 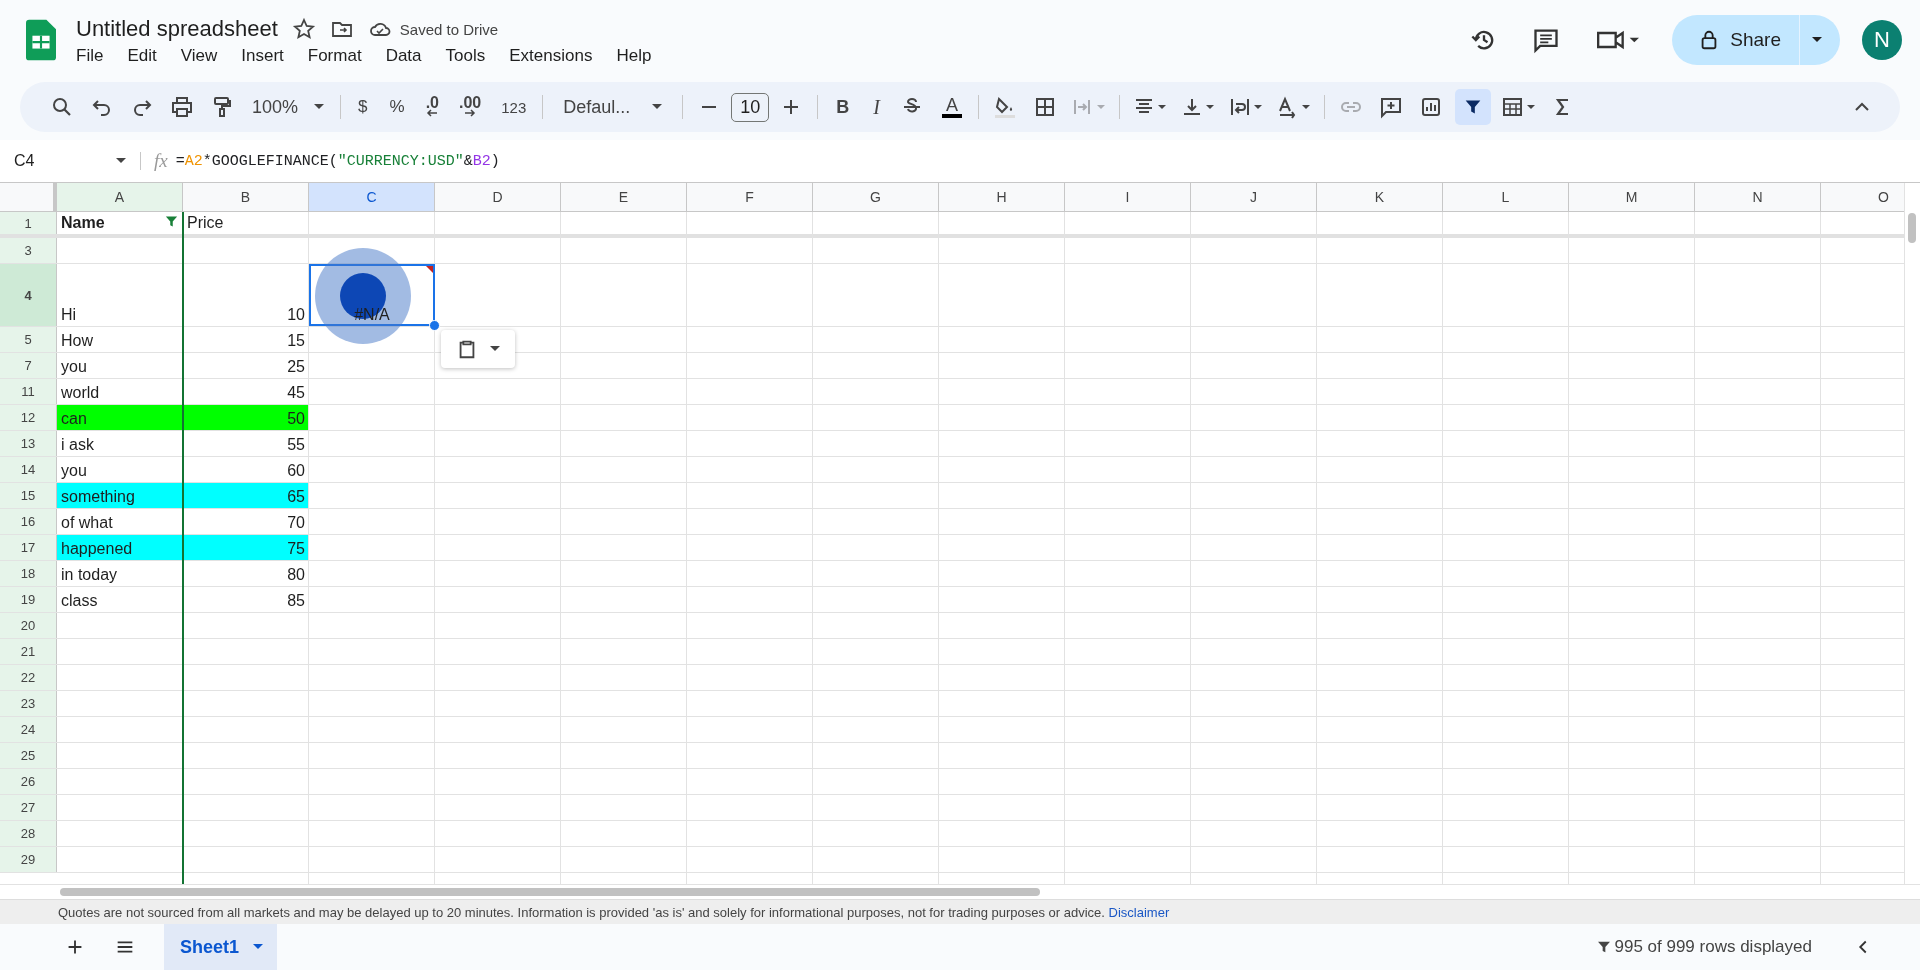 I want to click on table-cell: 75, so click(x=246, y=547).